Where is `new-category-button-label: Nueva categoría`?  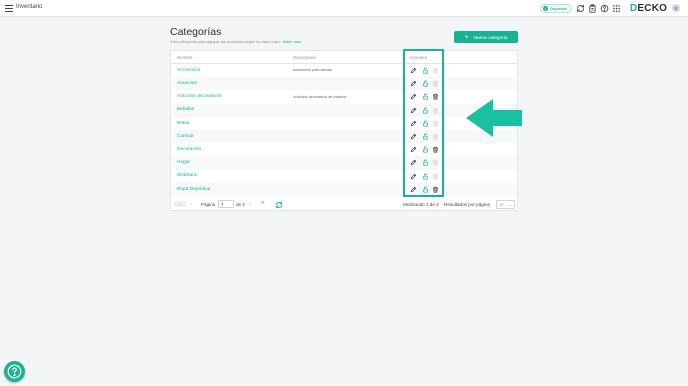
new-category-button-label: Nueva categoría is located at coordinates (490, 37).